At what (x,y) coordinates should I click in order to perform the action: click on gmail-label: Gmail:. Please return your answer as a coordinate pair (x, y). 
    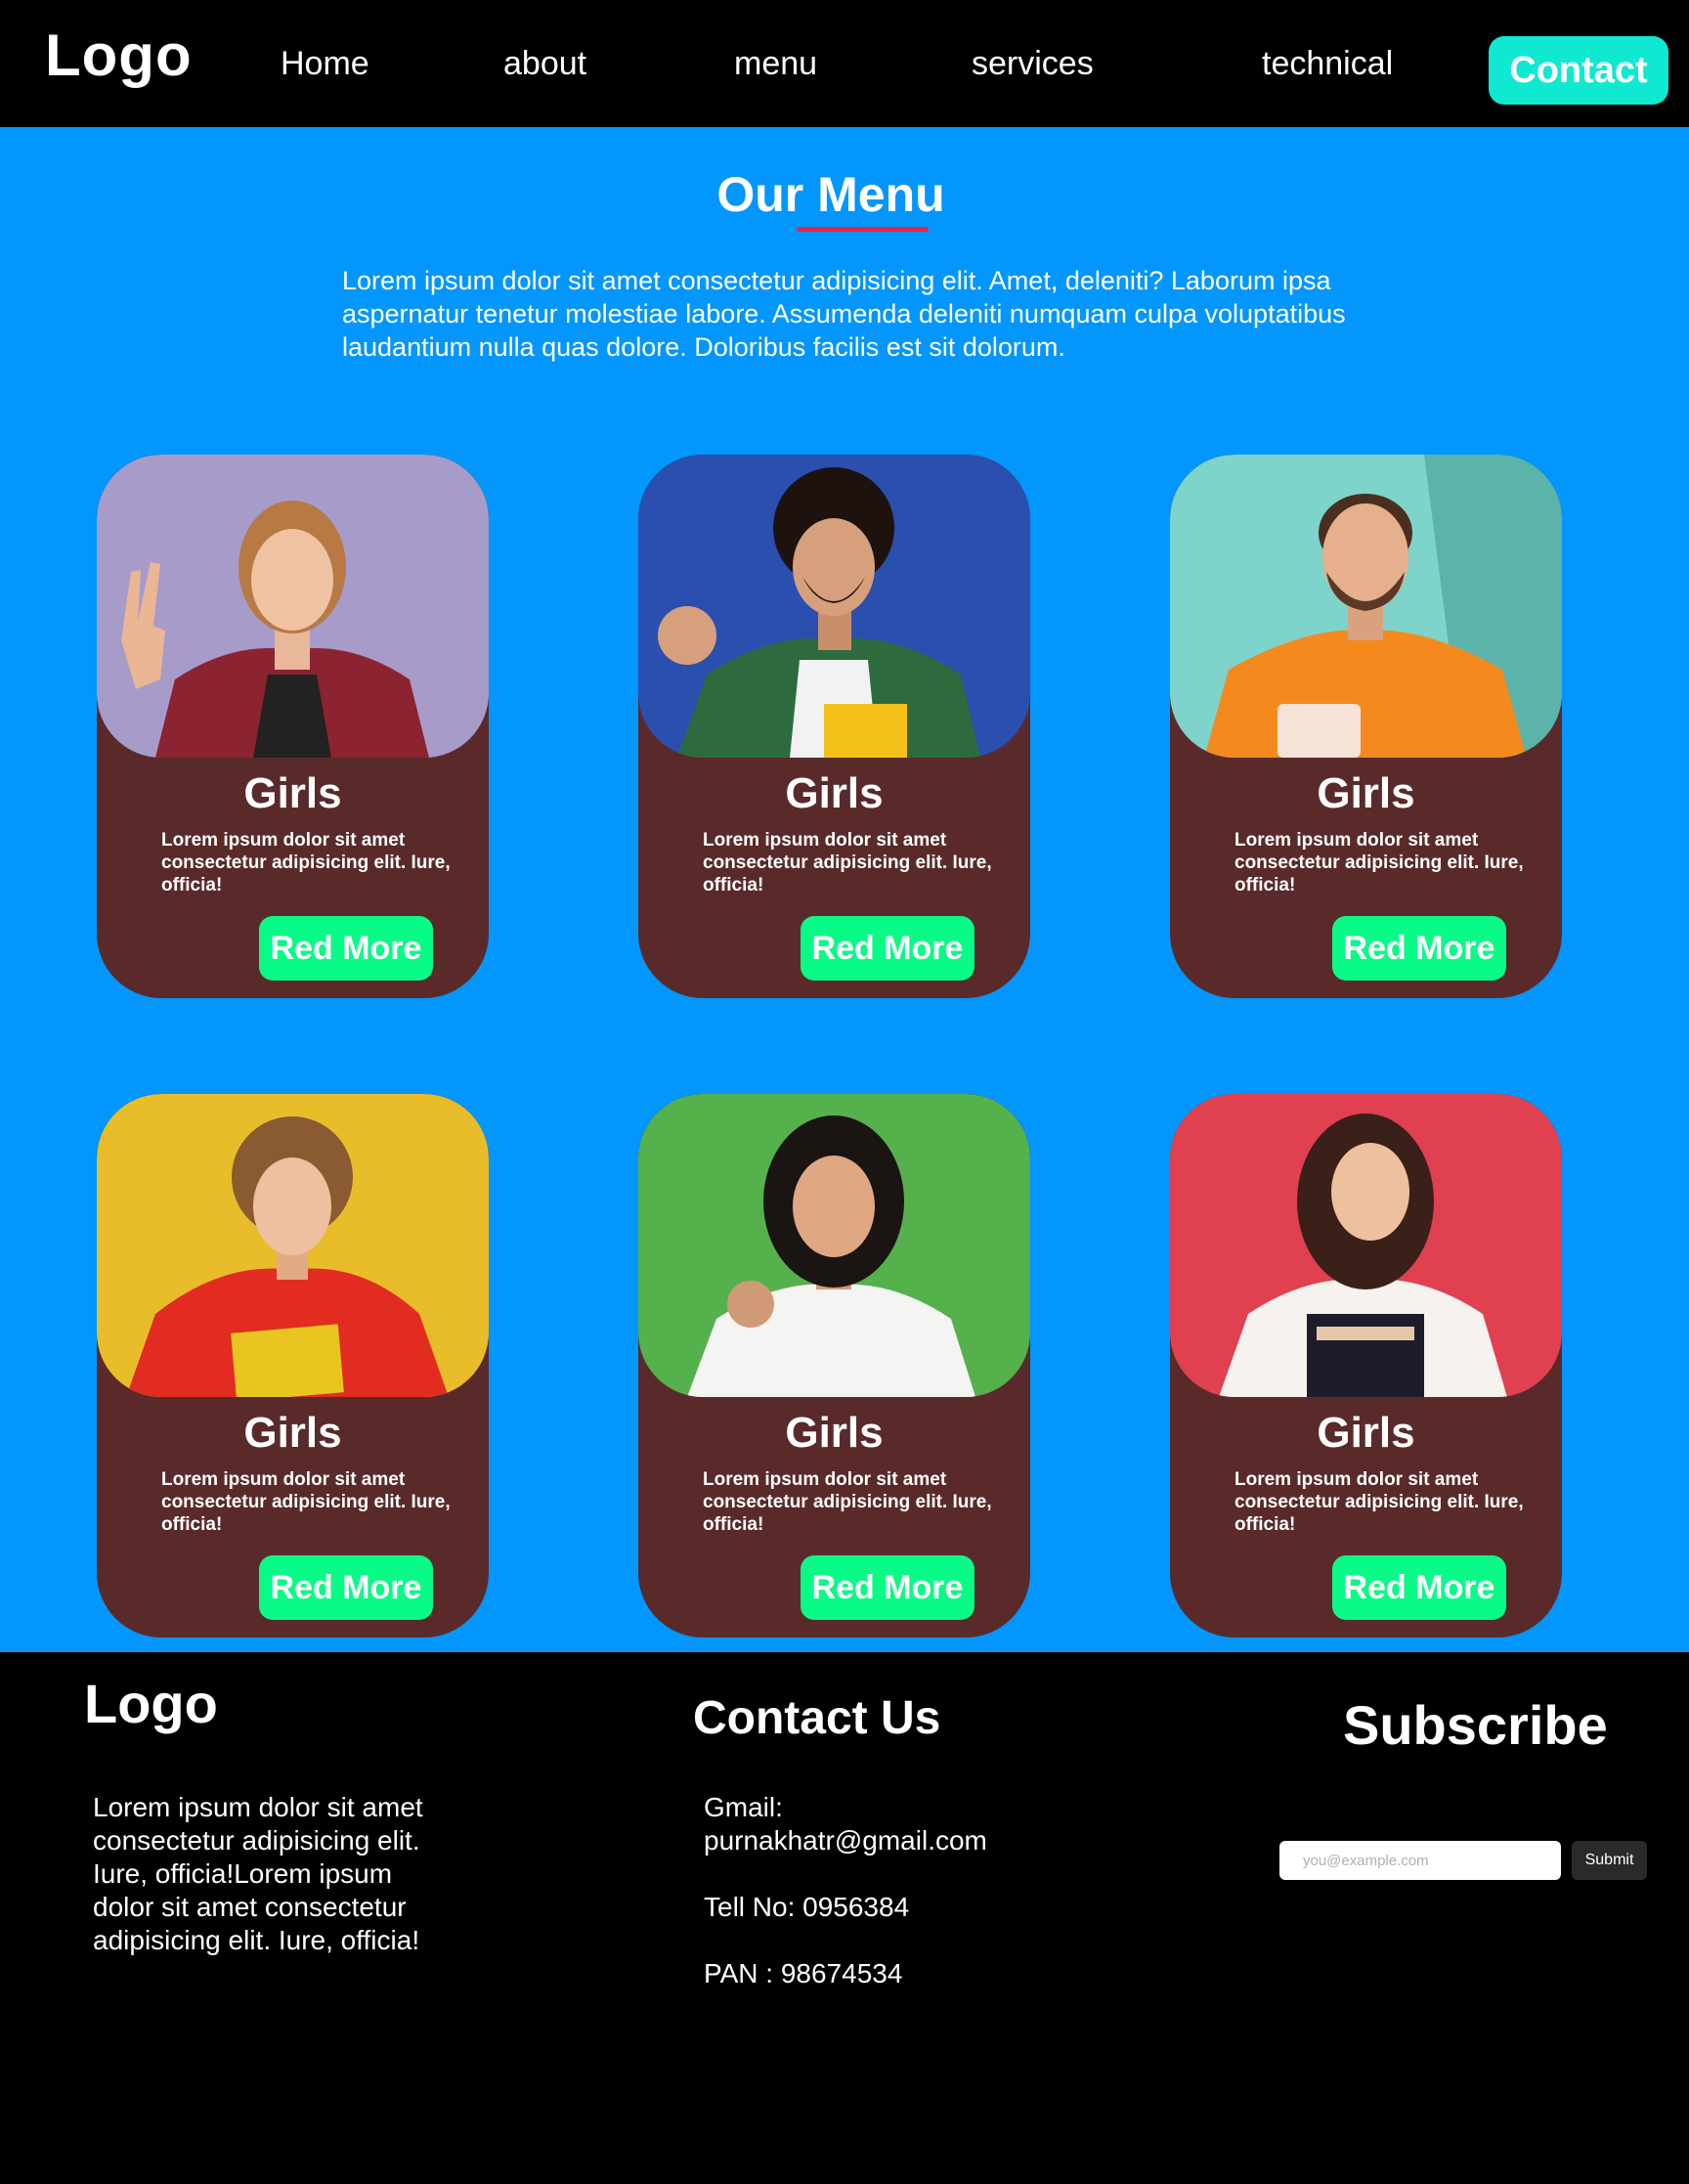
    Looking at the image, I should click on (743, 1807).